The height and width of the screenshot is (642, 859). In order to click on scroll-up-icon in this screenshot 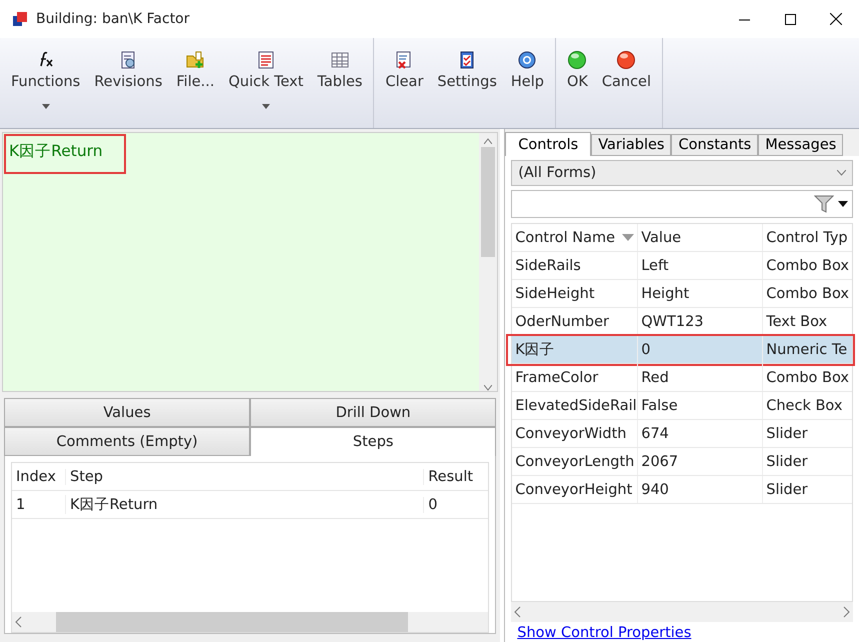, I will do `click(488, 141)`.